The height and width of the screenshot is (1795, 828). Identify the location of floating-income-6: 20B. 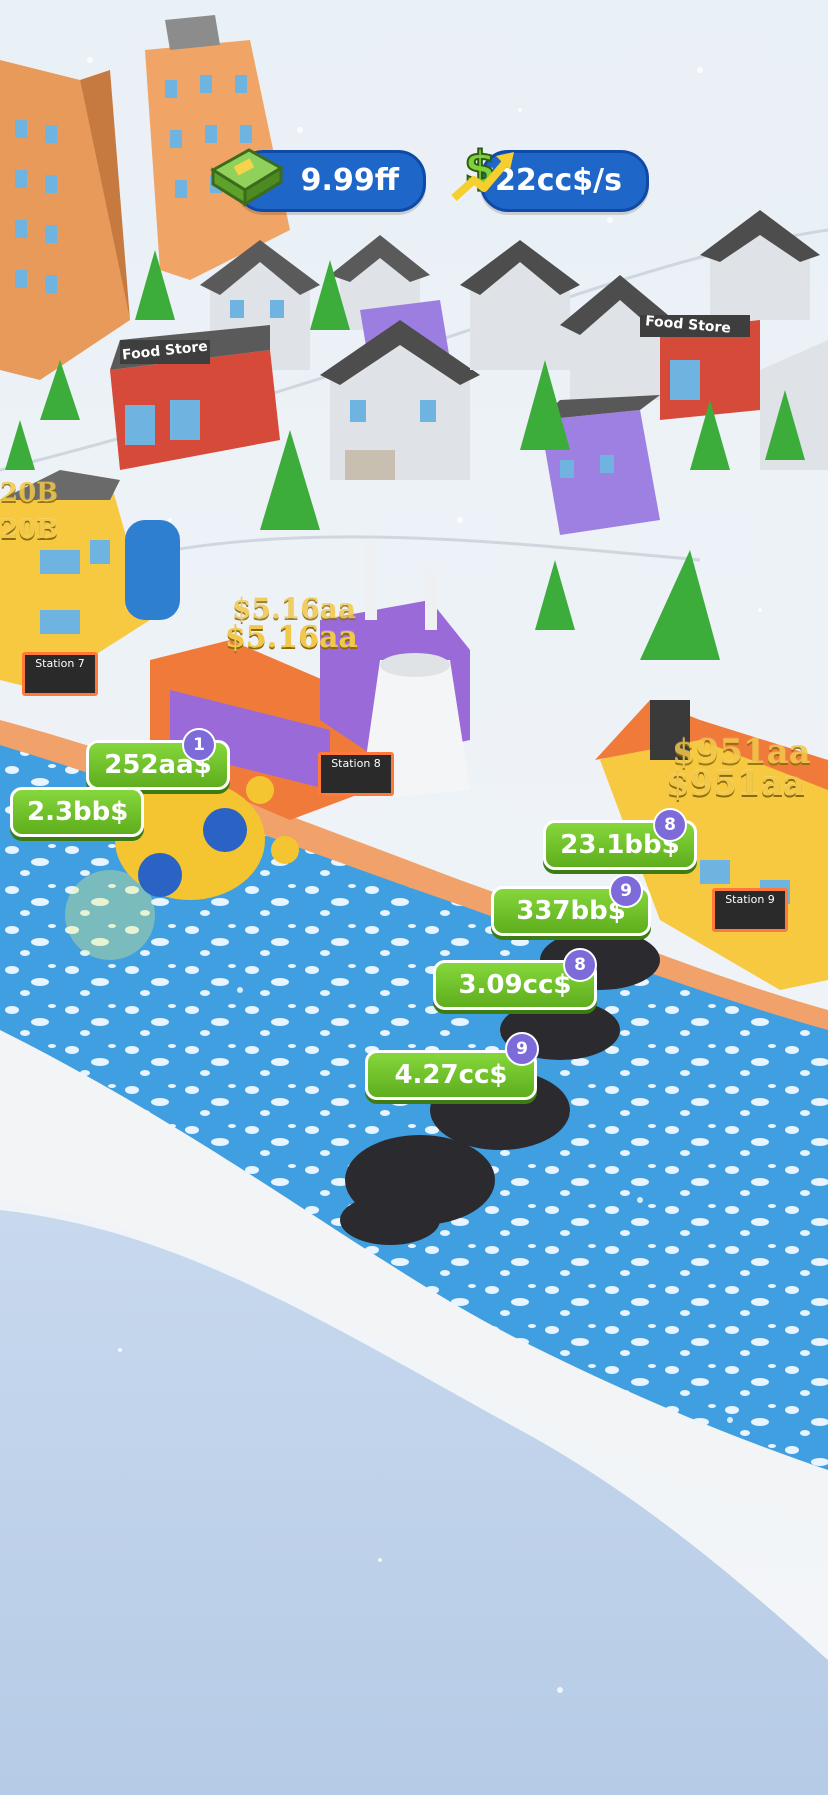
(29, 530).